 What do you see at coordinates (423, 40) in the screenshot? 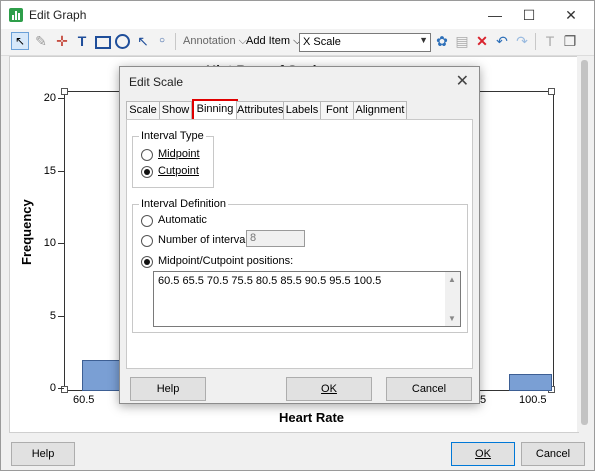
I see `chevron-down-icon: ▼` at bounding box center [423, 40].